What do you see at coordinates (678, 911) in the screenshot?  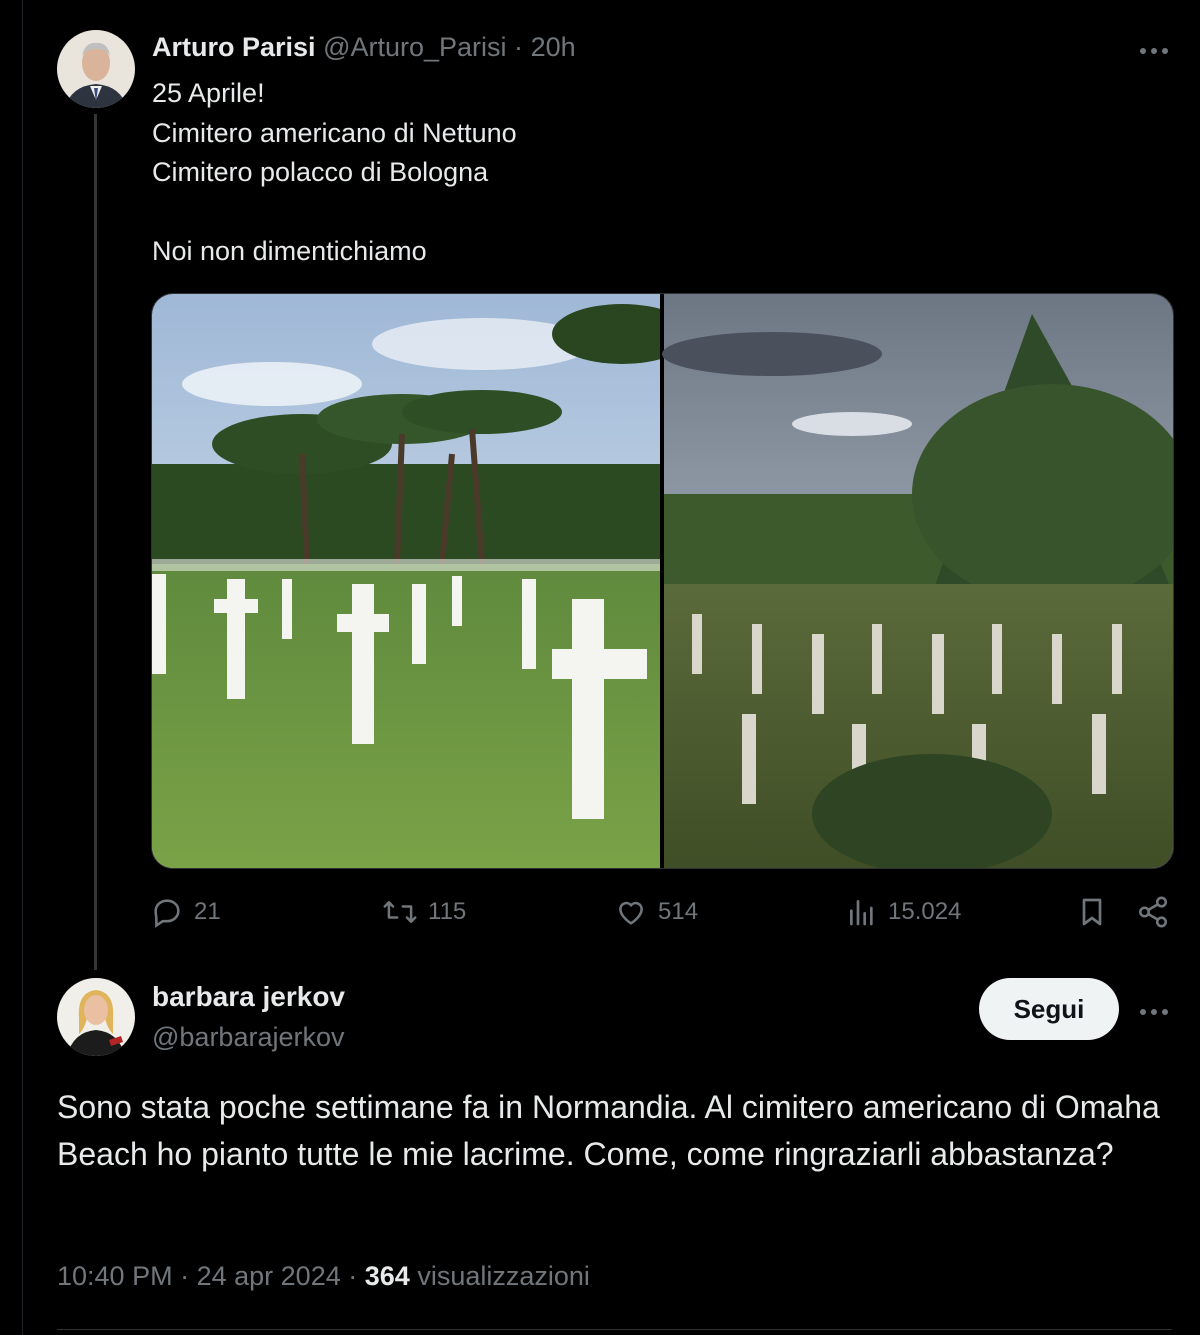 I see `like-count: 514` at bounding box center [678, 911].